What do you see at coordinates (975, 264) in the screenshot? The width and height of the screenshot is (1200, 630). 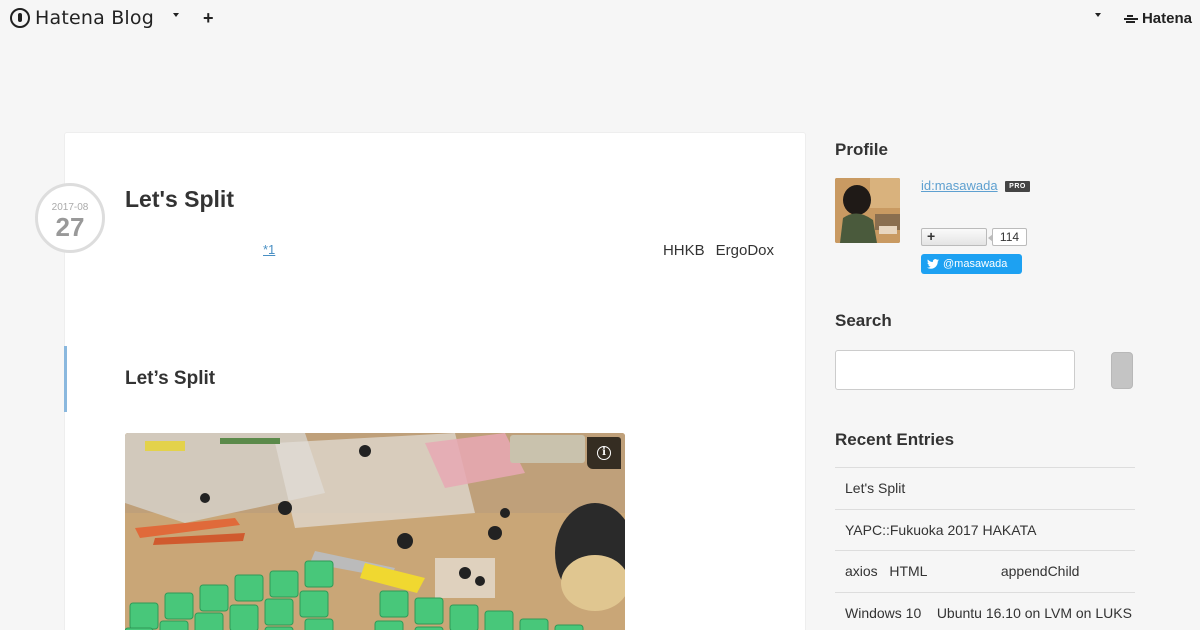 I see `twitter-handle: @masawada` at bounding box center [975, 264].